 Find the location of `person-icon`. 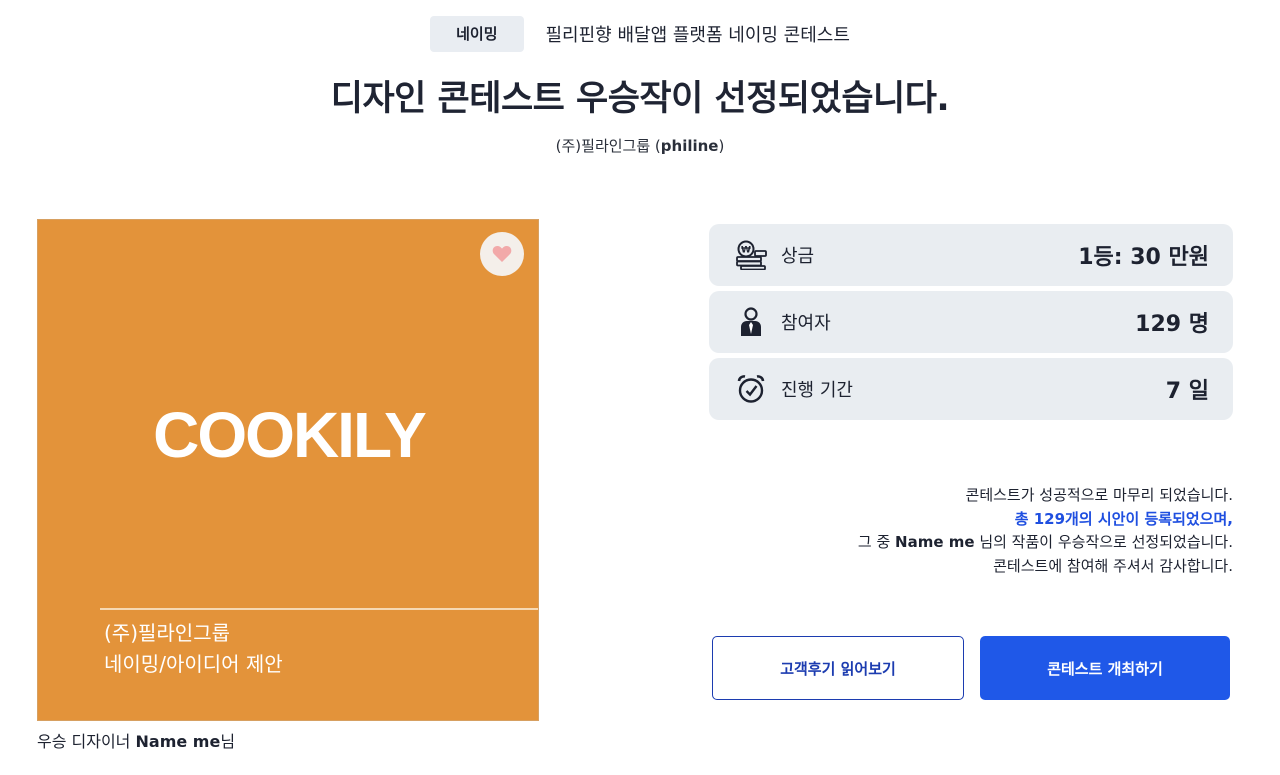

person-icon is located at coordinates (751, 322).